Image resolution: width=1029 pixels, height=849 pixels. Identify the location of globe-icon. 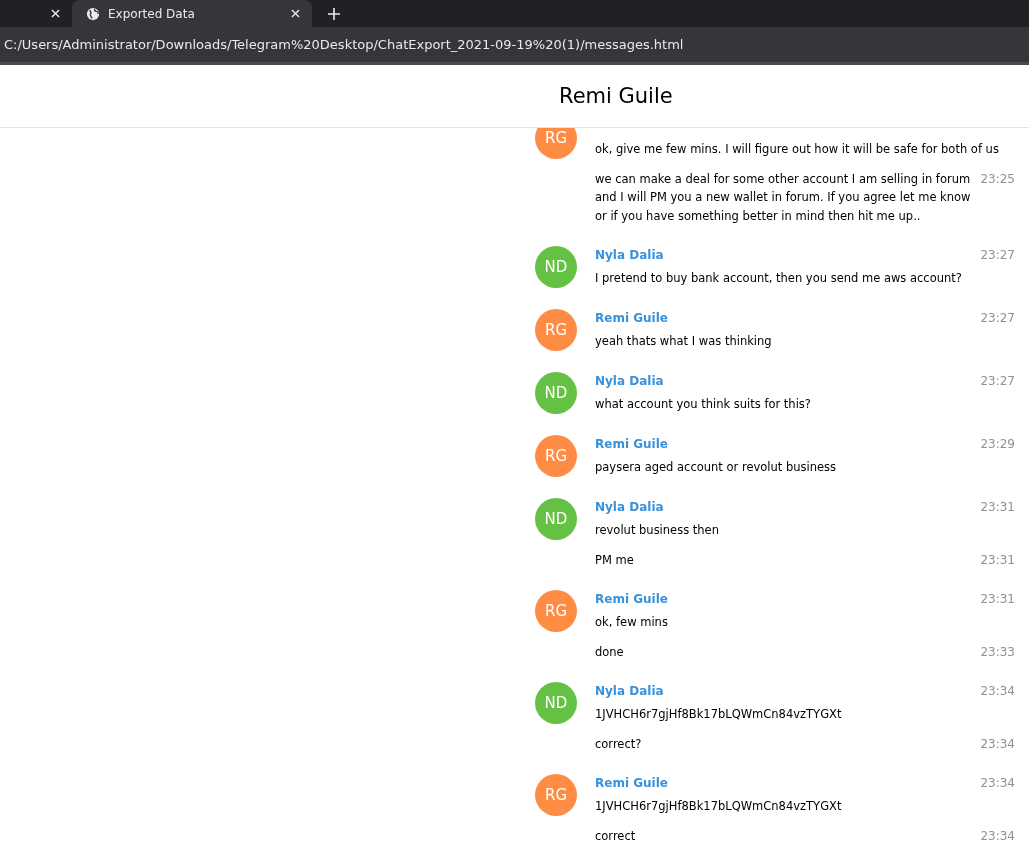
(93, 13).